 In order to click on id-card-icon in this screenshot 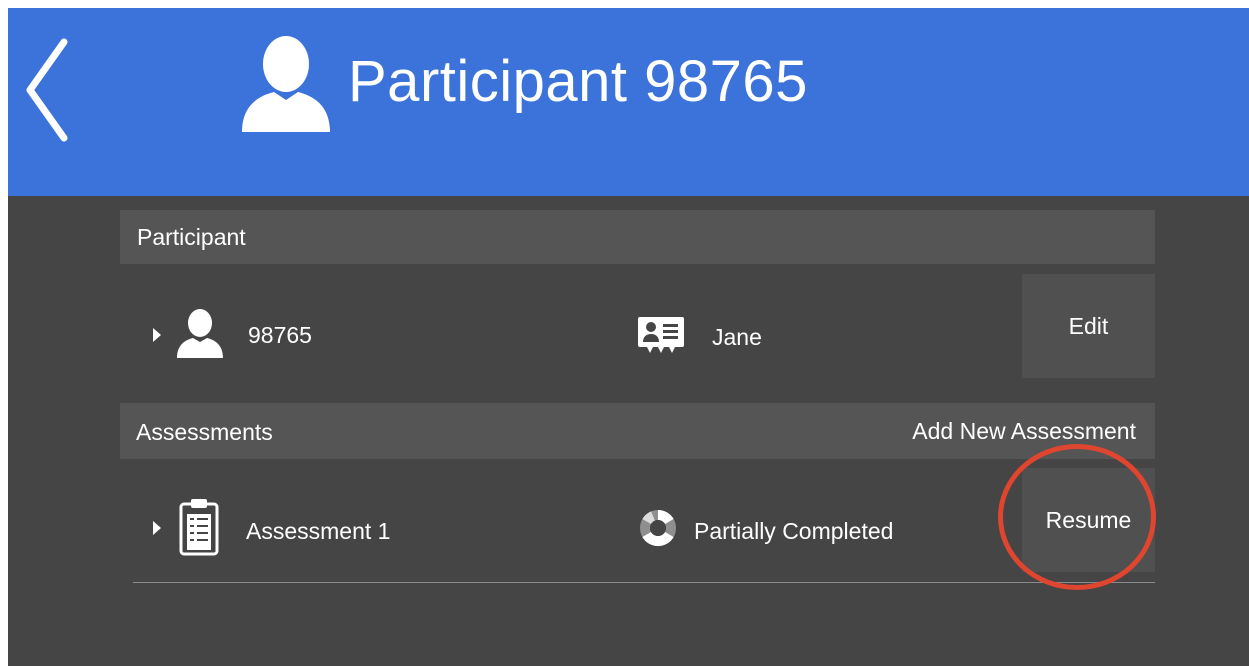, I will do `click(661, 335)`.